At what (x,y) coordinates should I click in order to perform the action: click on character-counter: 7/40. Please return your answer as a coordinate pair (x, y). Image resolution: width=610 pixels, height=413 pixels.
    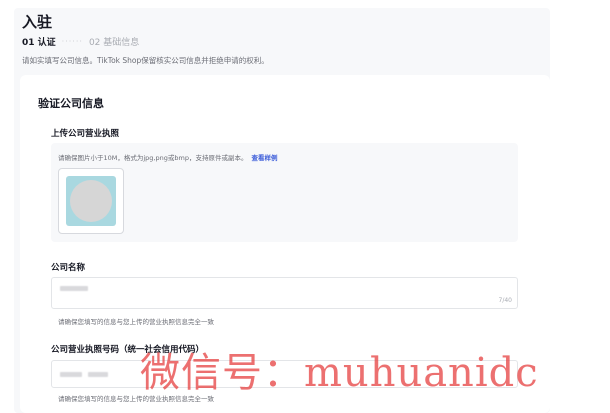
    Looking at the image, I should click on (505, 300).